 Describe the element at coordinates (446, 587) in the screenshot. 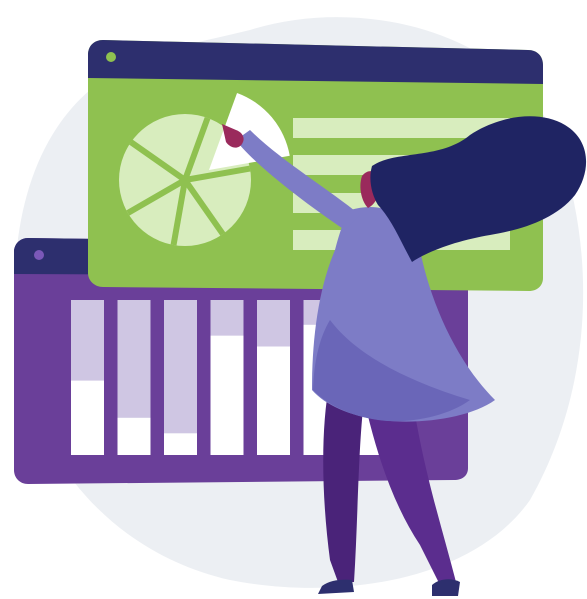

I see `person-shoe-right` at that location.